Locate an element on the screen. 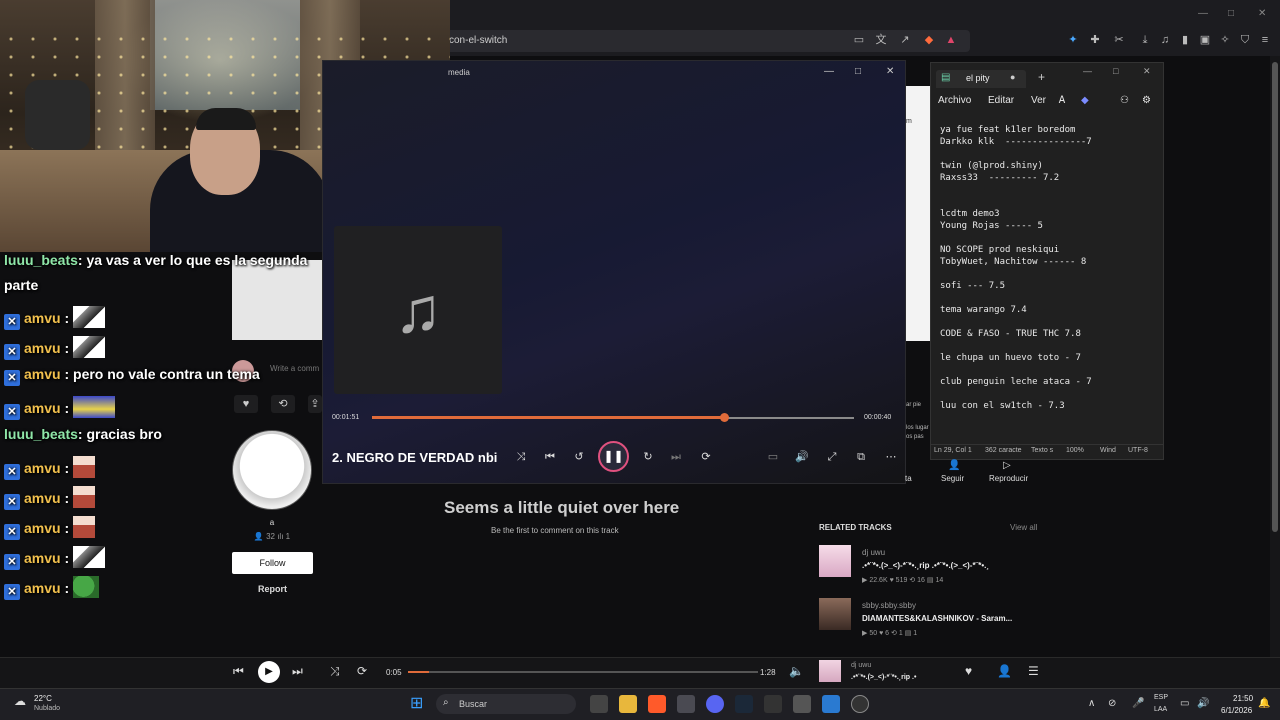 This screenshot has height=720, width=1280. screen-icon: ▭ is located at coordinates (859, 40).